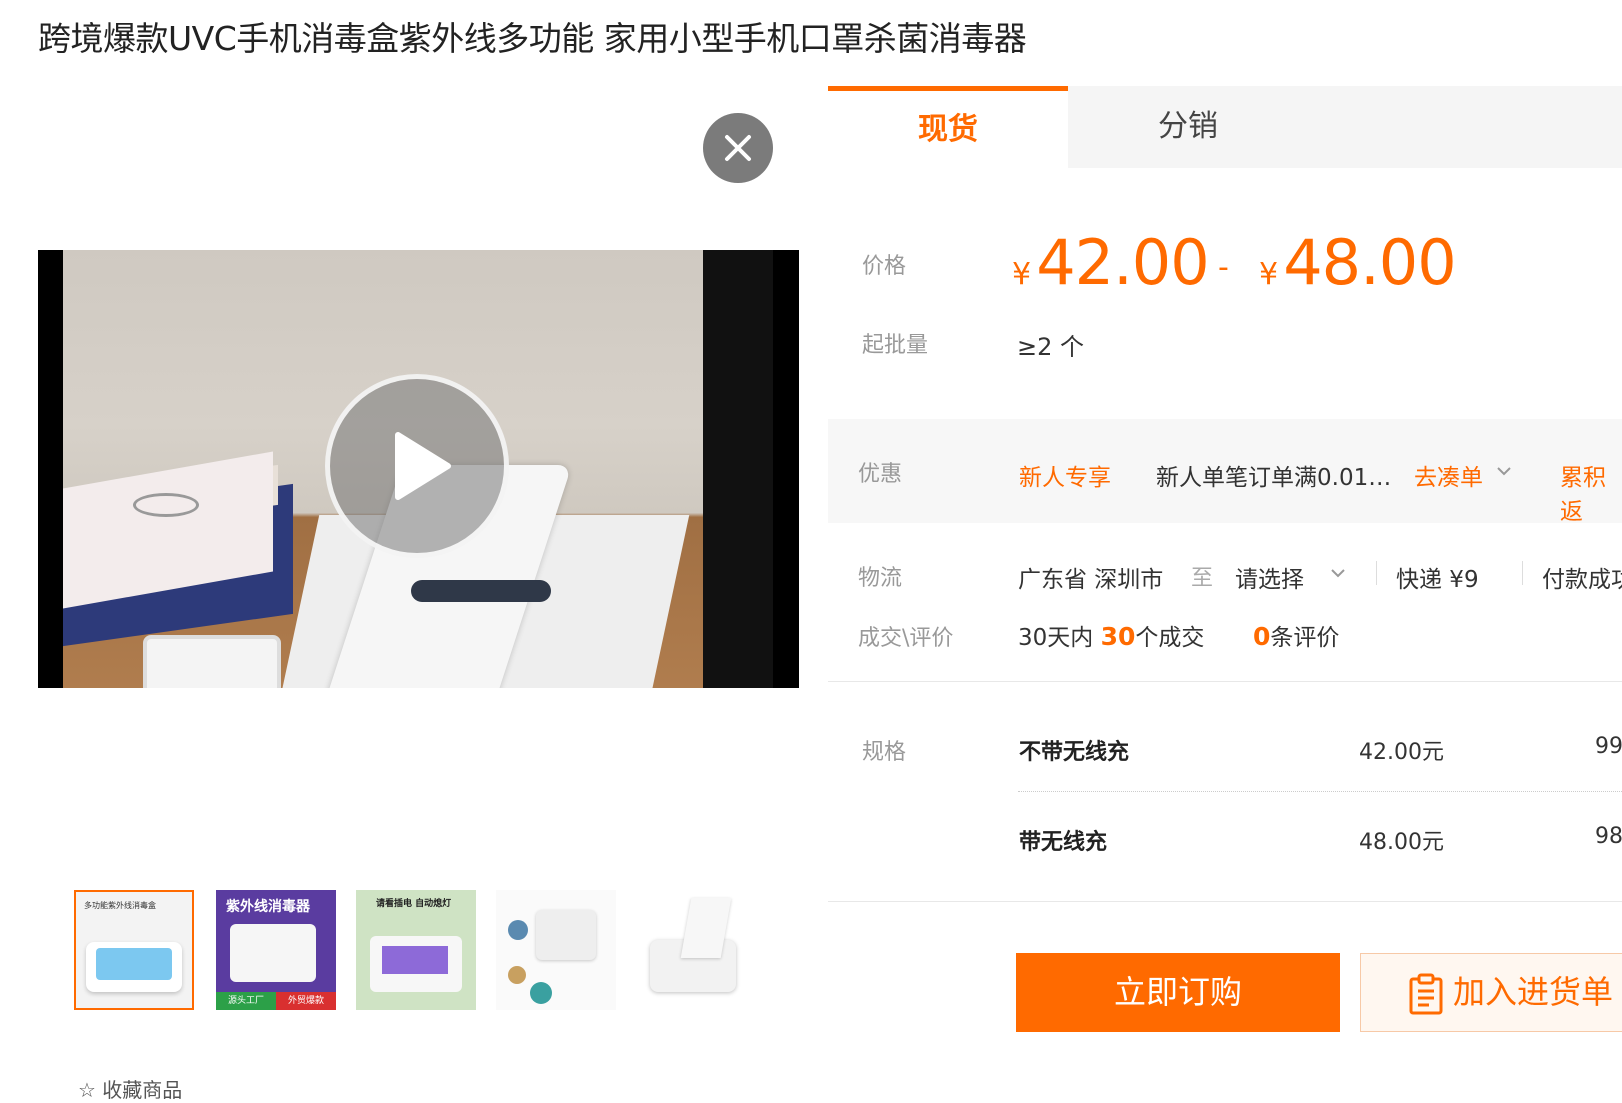  Describe the element at coordinates (1178, 992) in the screenshot. I see `buy-now-button: 立即订购` at that location.